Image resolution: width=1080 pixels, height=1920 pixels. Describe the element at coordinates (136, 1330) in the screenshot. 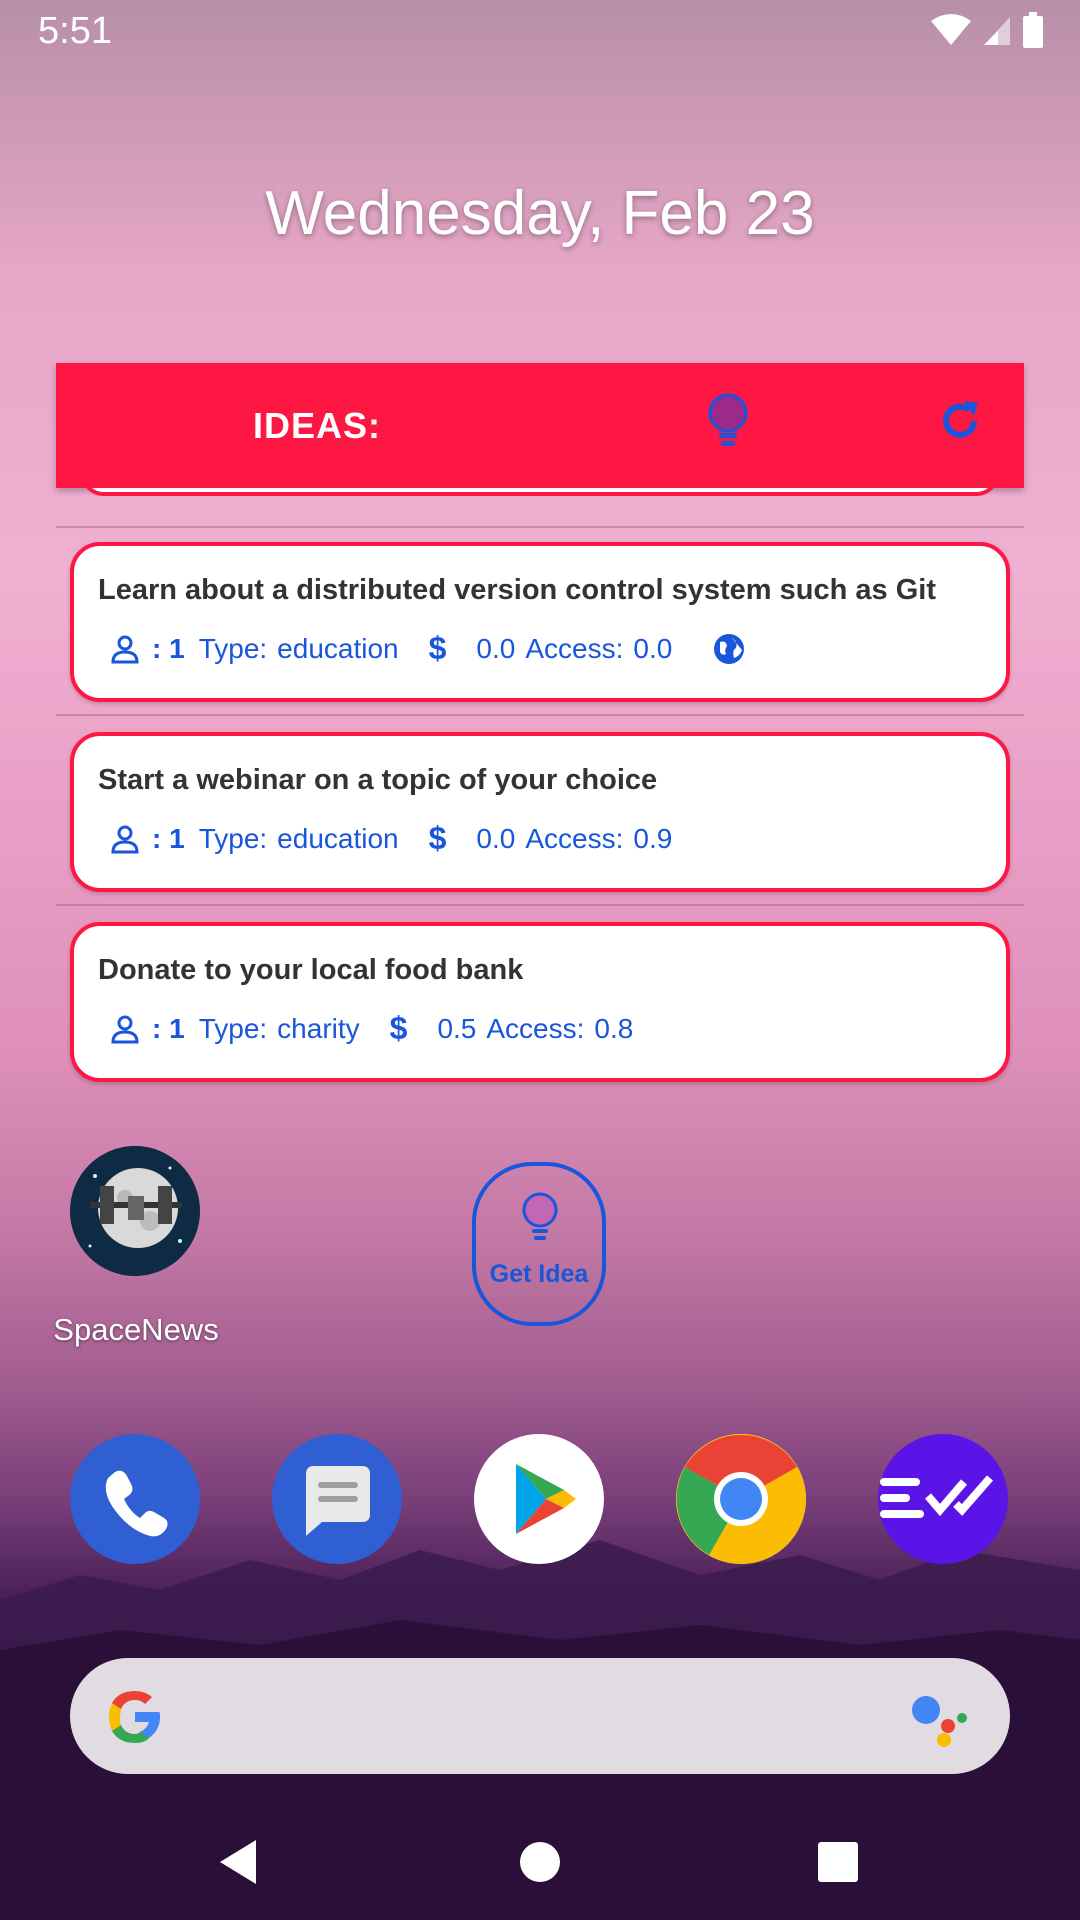

I see `spacenews-app-label: SpaceNews` at that location.